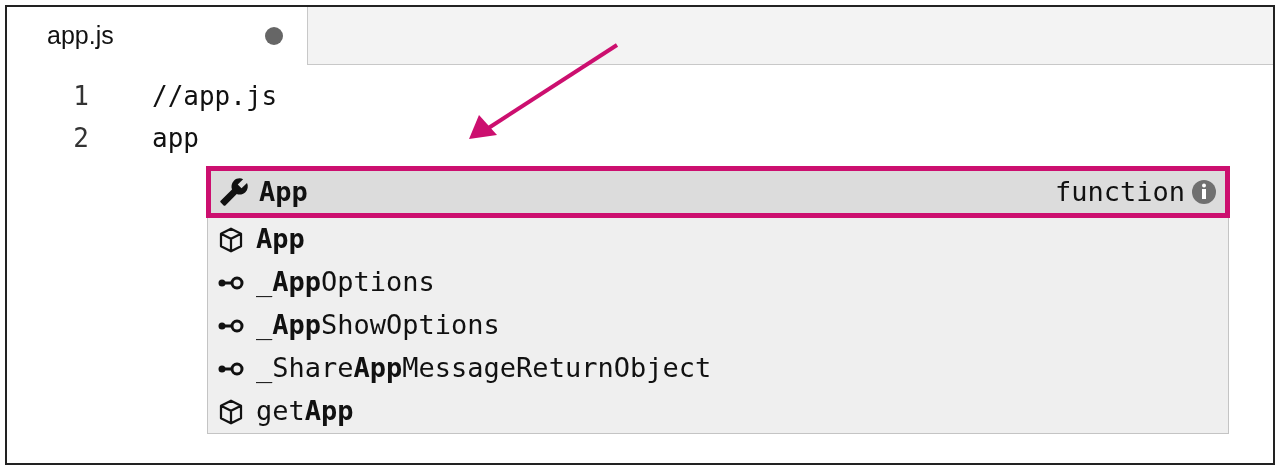  What do you see at coordinates (215, 96) in the screenshot?
I see `code-line: //app.js` at bounding box center [215, 96].